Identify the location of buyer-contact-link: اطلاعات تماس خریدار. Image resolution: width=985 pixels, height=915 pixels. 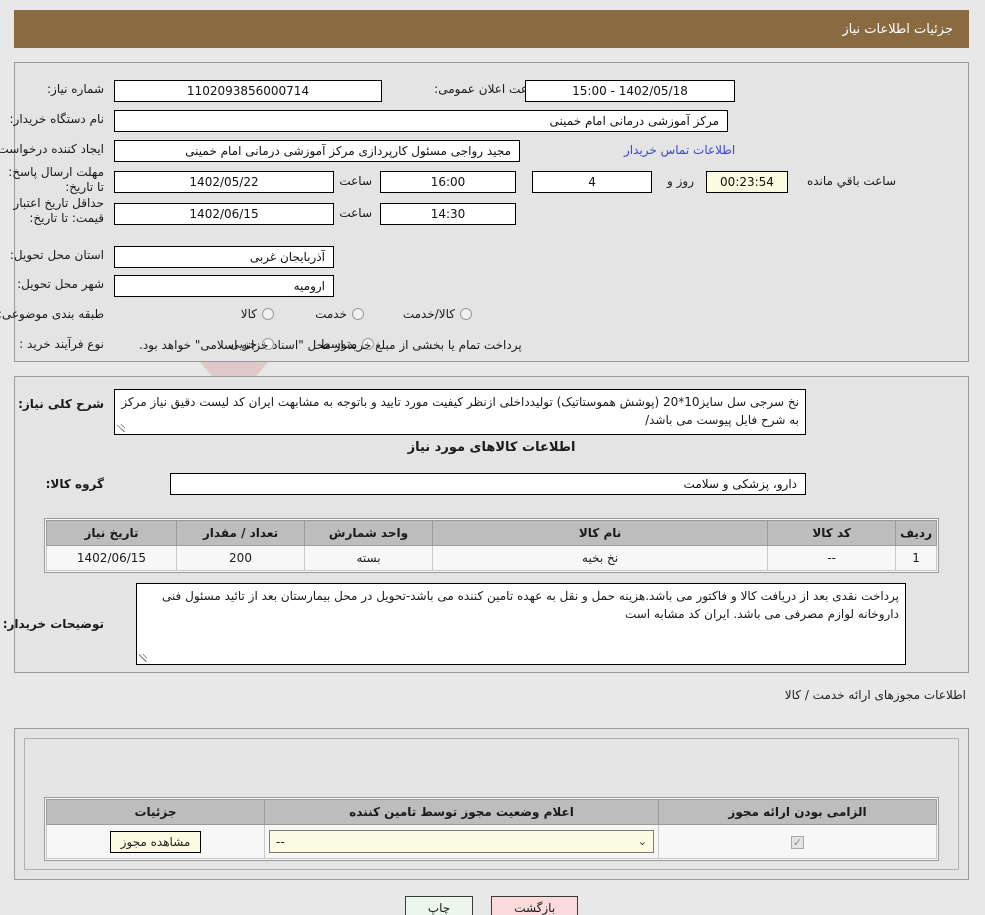
(680, 150).